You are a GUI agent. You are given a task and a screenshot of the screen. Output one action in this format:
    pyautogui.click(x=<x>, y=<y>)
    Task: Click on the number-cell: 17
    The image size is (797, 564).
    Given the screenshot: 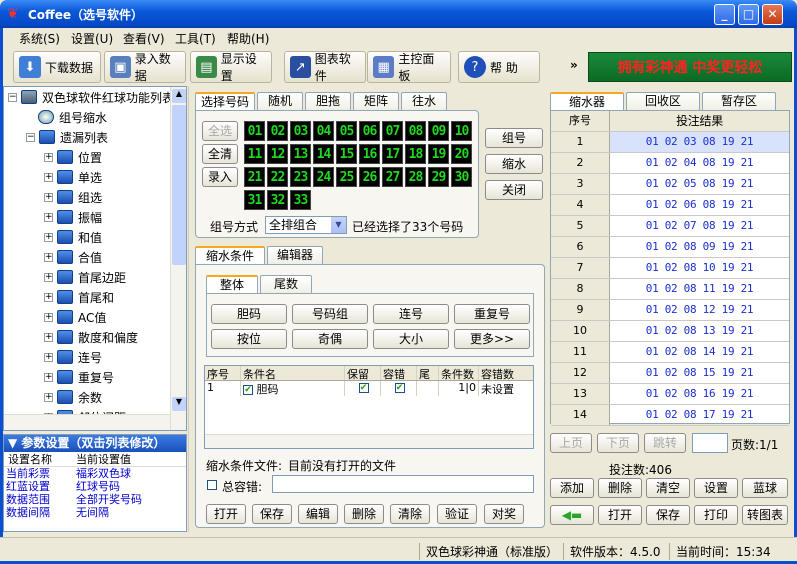 What is the action you would take?
    pyautogui.click(x=392, y=154)
    